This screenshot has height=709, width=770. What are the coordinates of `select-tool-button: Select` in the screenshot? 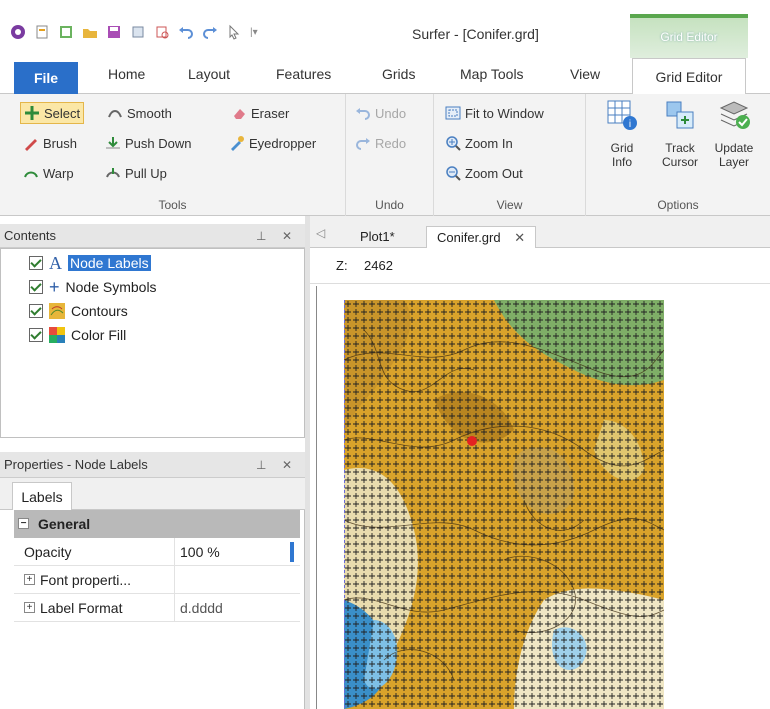 It's located at (52, 113).